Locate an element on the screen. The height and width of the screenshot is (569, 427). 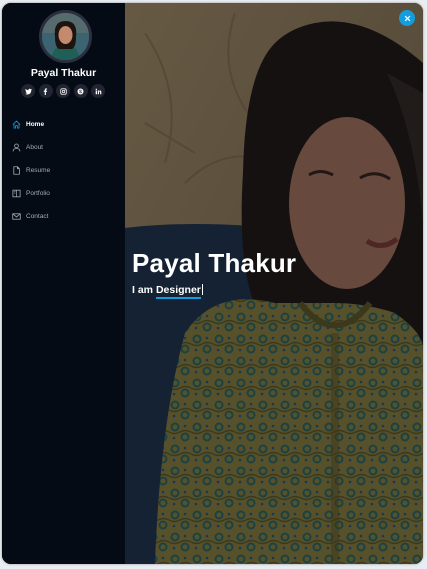
nav-label-resume: Resume is located at coordinates (38, 170).